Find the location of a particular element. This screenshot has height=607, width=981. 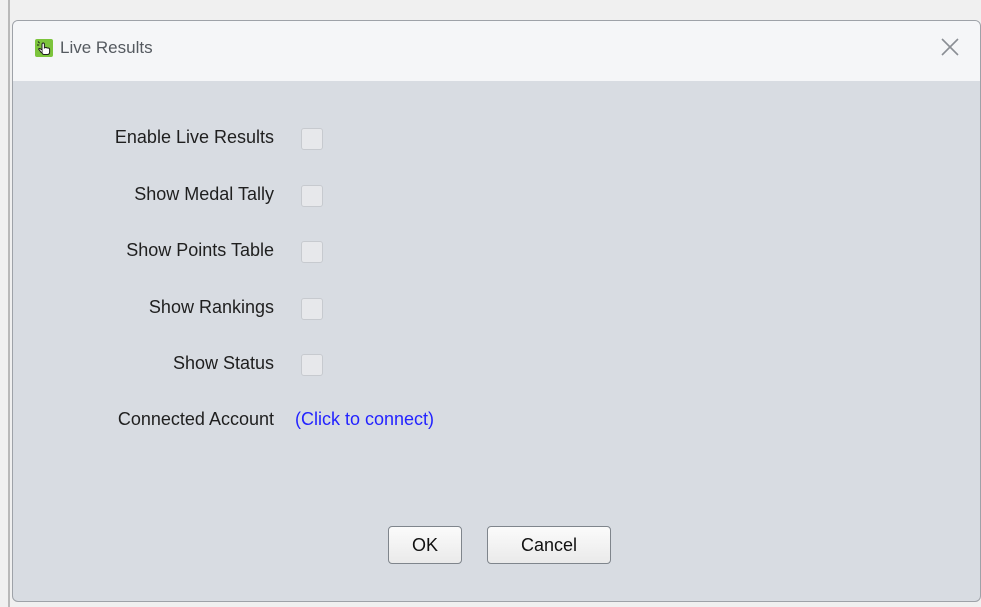

show-rankings-label: Show Rankings is located at coordinates (211, 307).